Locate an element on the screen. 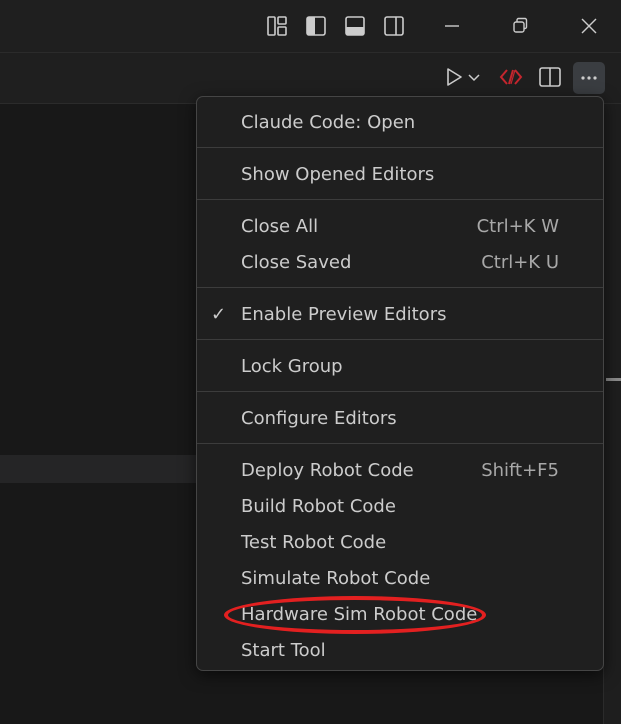 The image size is (621, 724). split-editor-icon is located at coordinates (550, 77).